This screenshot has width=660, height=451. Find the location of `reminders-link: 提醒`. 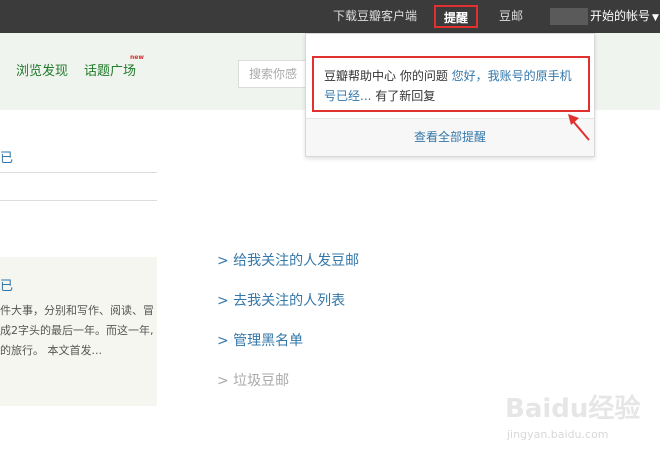

reminders-link: 提醒 is located at coordinates (456, 16).